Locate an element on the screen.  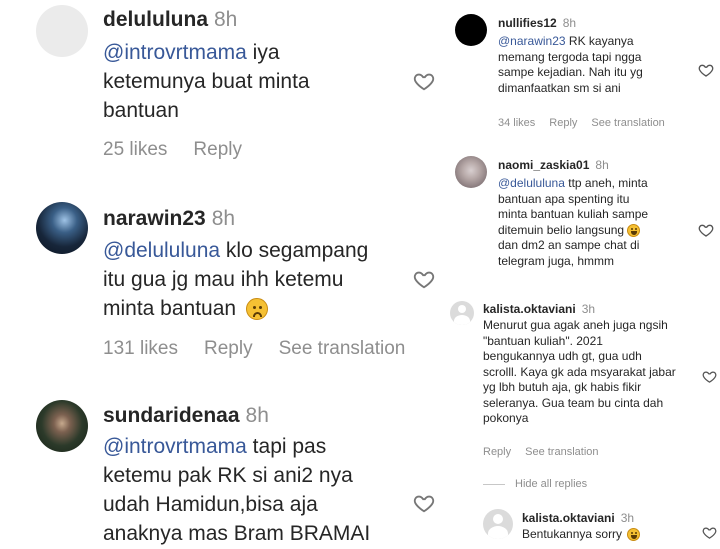
comment-username: narawin23 8h is located at coordinates (169, 219).